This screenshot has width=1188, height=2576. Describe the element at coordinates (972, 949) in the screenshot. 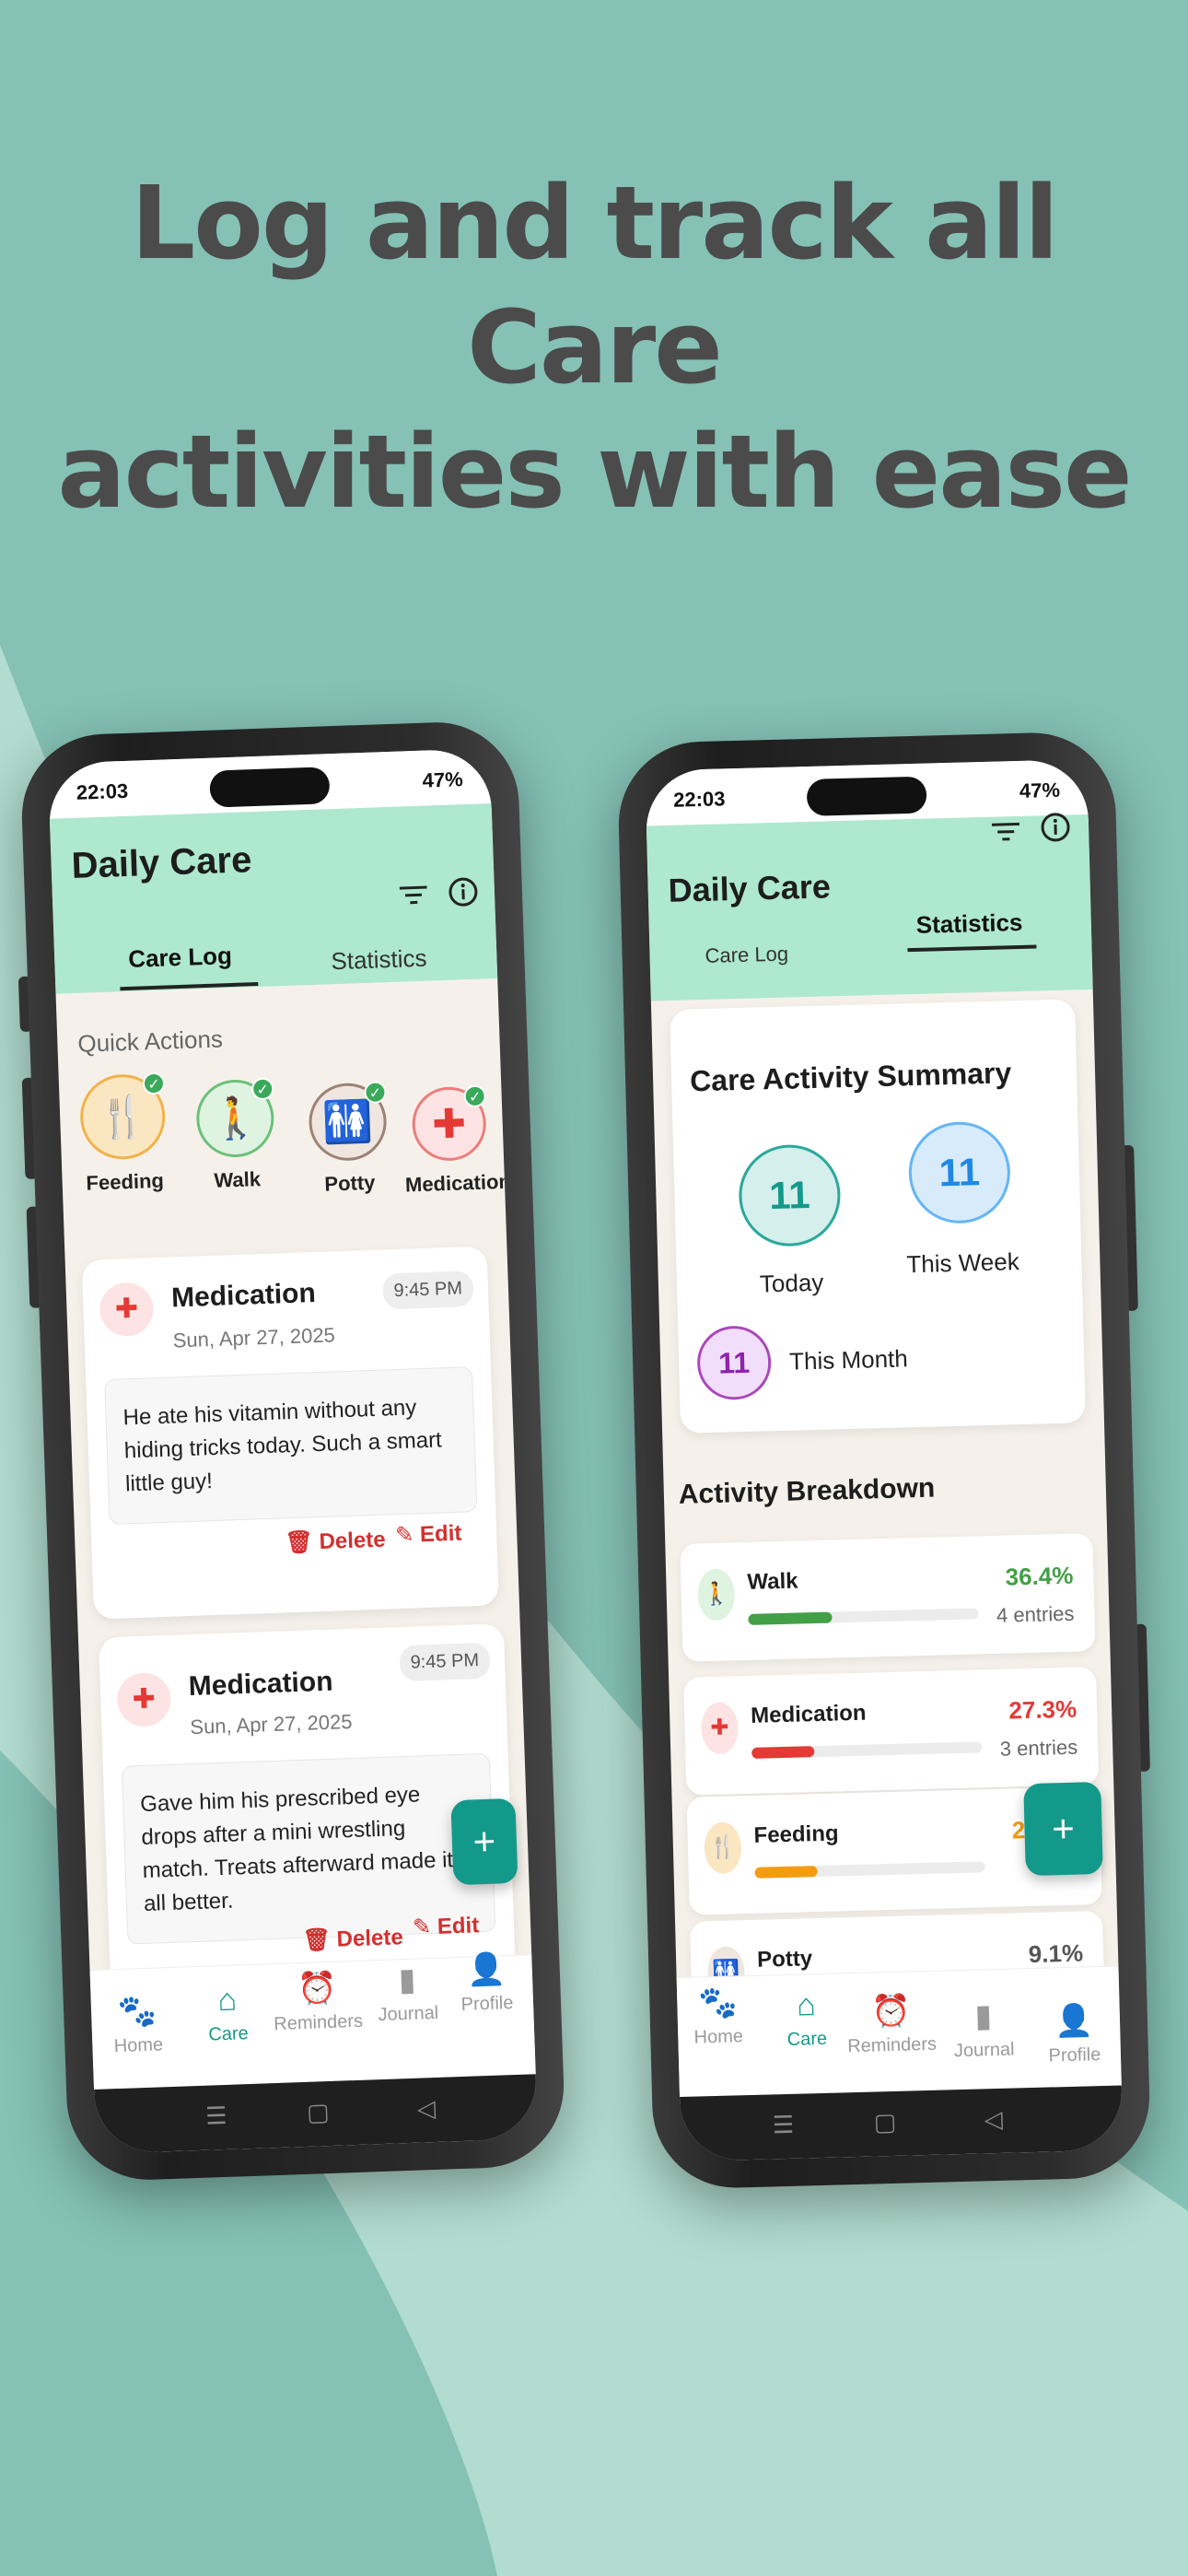

I see `tab-indicator` at that location.